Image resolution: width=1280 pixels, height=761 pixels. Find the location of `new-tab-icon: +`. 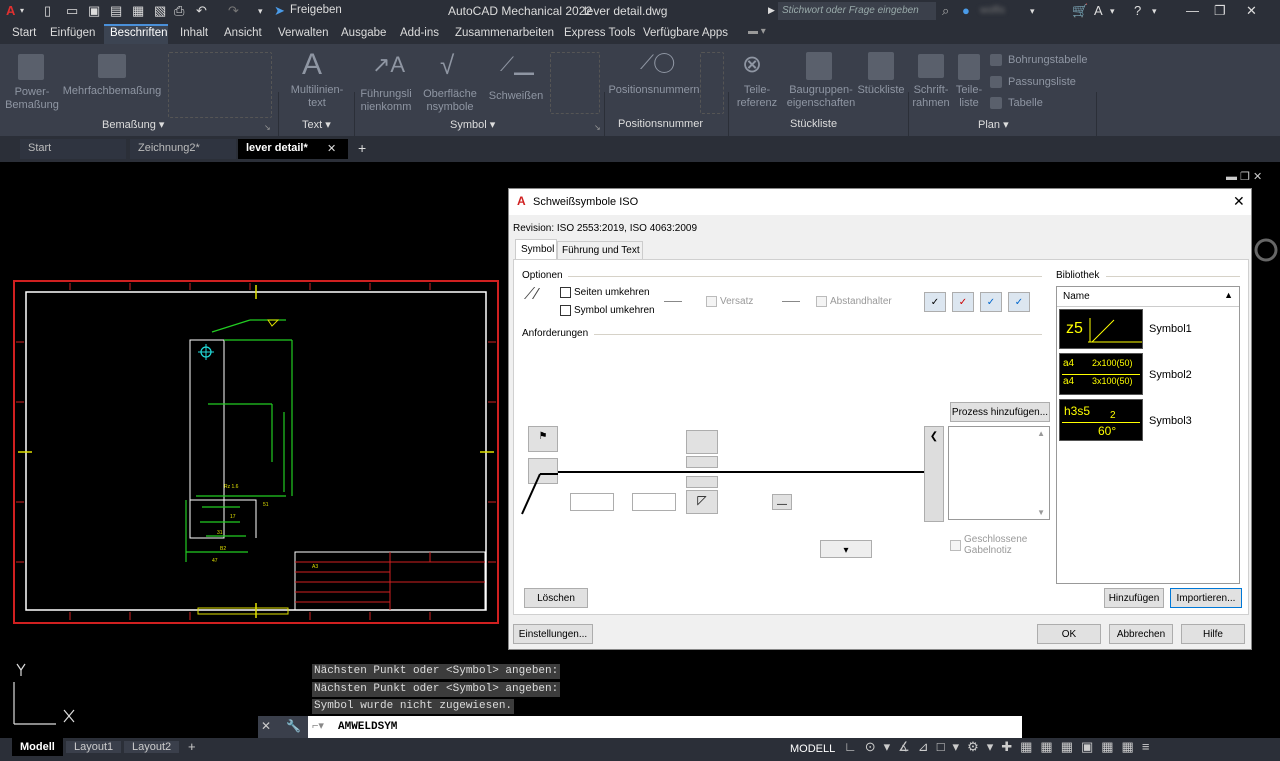

new-tab-icon: + is located at coordinates (362, 148).